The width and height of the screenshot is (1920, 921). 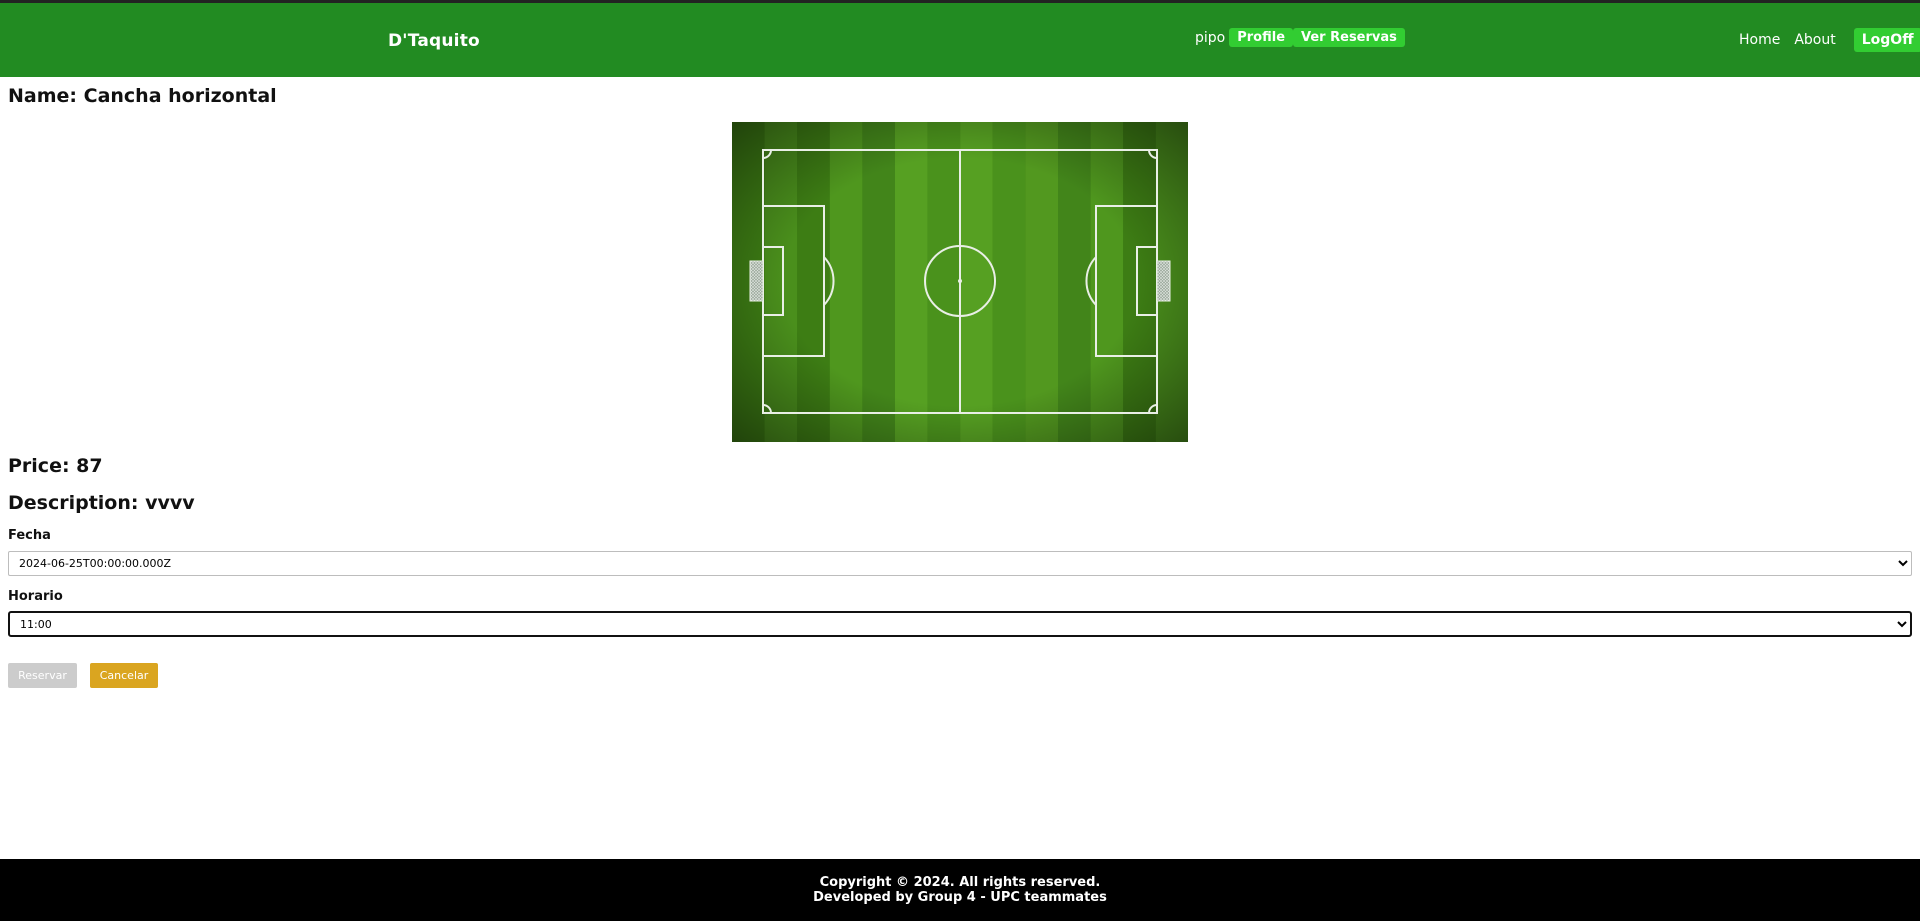 I want to click on horario-select: 11:00, so click(x=960, y=624).